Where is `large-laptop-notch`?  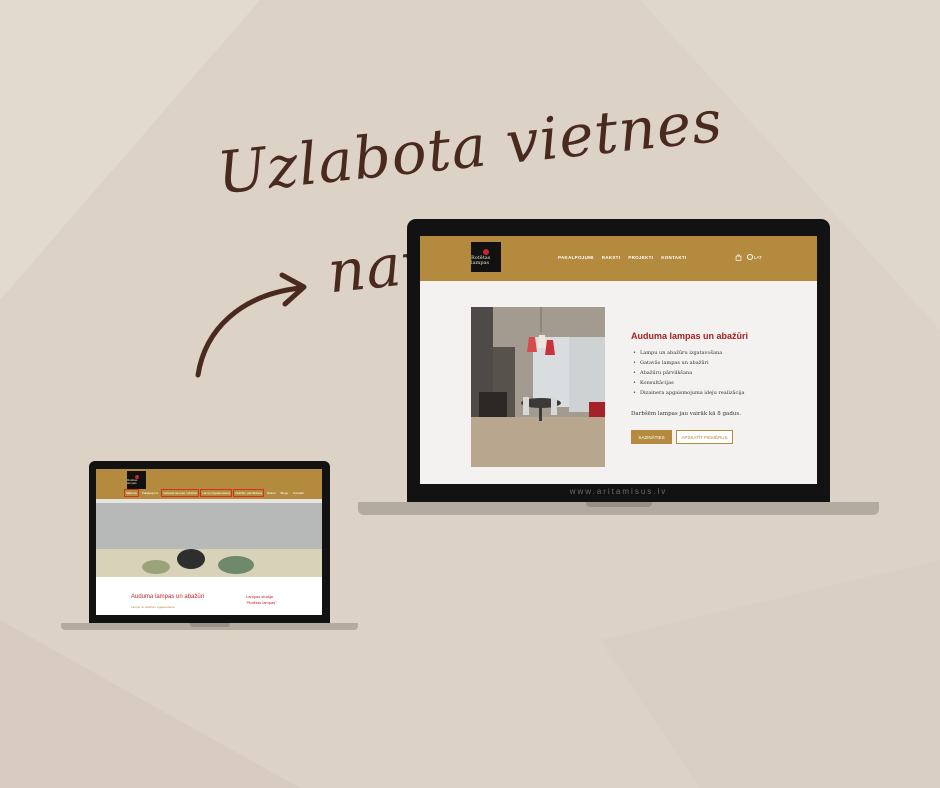
large-laptop-notch is located at coordinates (619, 504).